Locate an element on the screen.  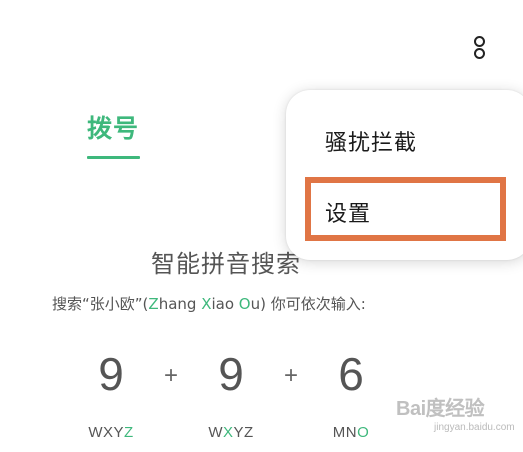
key-letters-plain: W is located at coordinates (215, 432).